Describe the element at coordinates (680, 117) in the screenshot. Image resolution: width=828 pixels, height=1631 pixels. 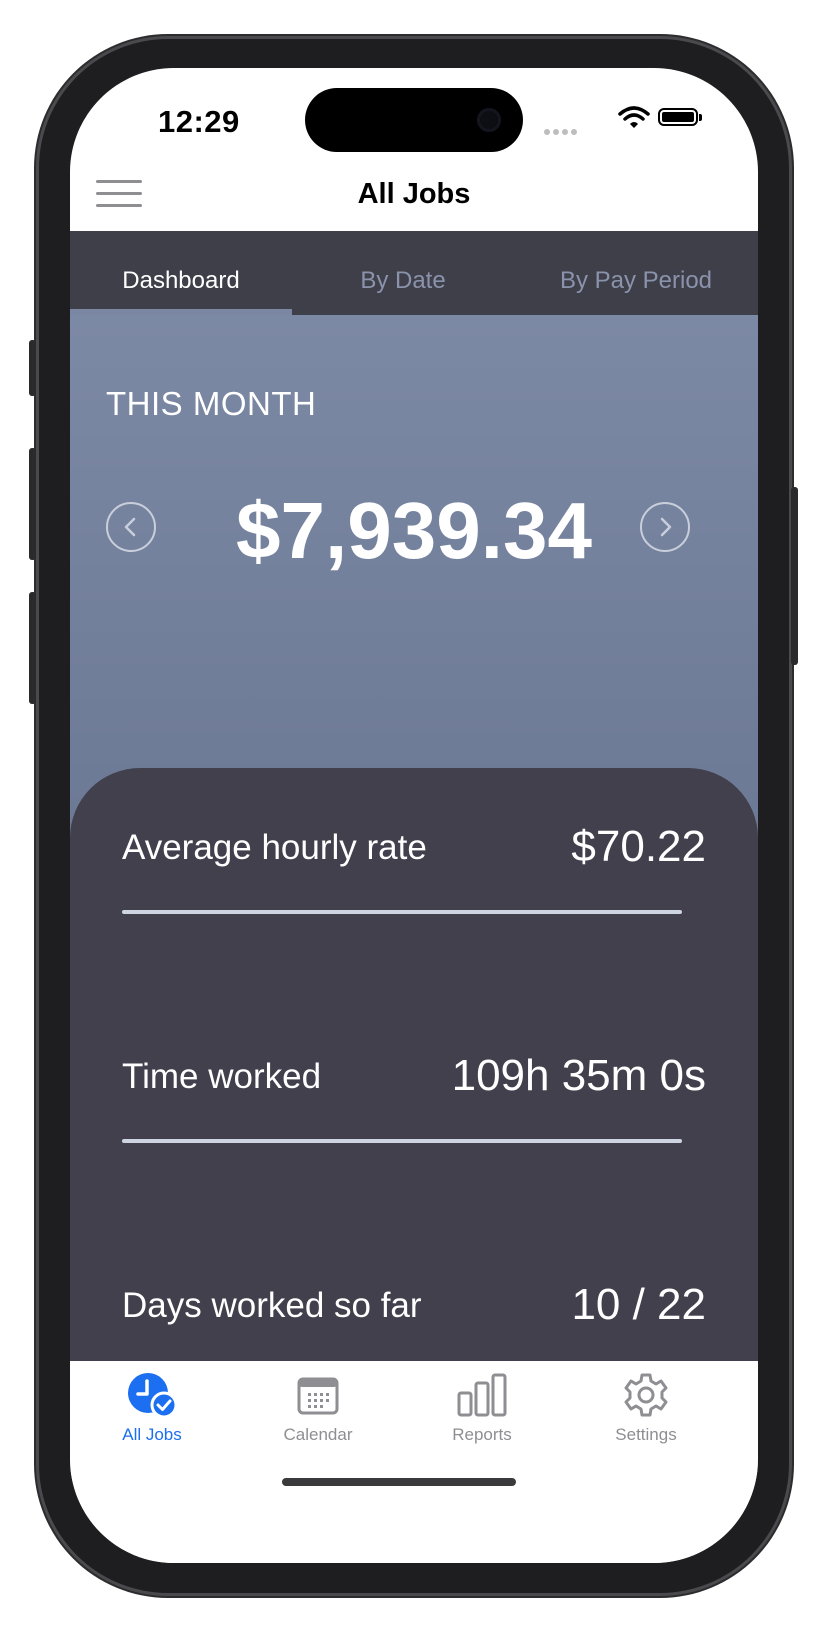
I see `battery-icon` at that location.